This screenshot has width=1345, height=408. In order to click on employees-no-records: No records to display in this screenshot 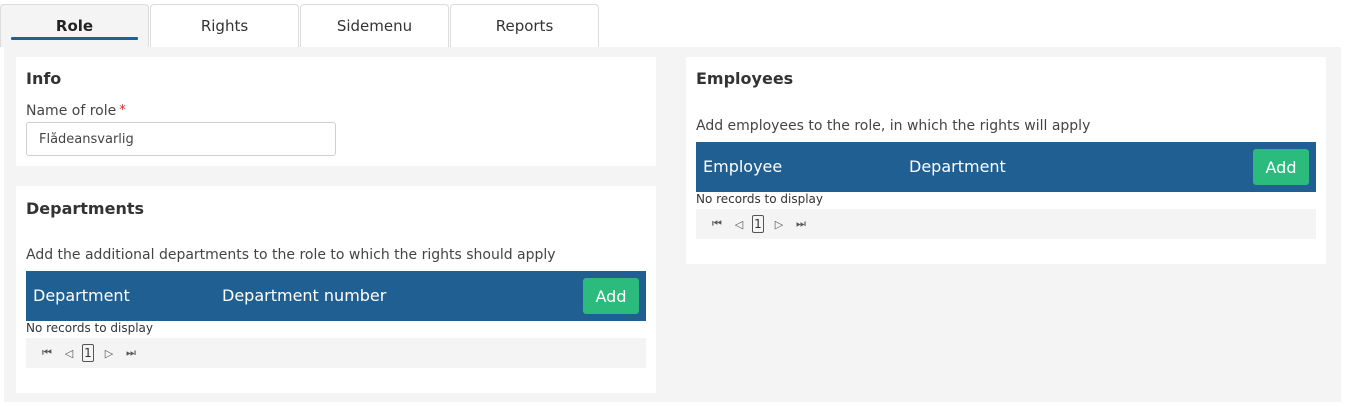, I will do `click(760, 199)`.